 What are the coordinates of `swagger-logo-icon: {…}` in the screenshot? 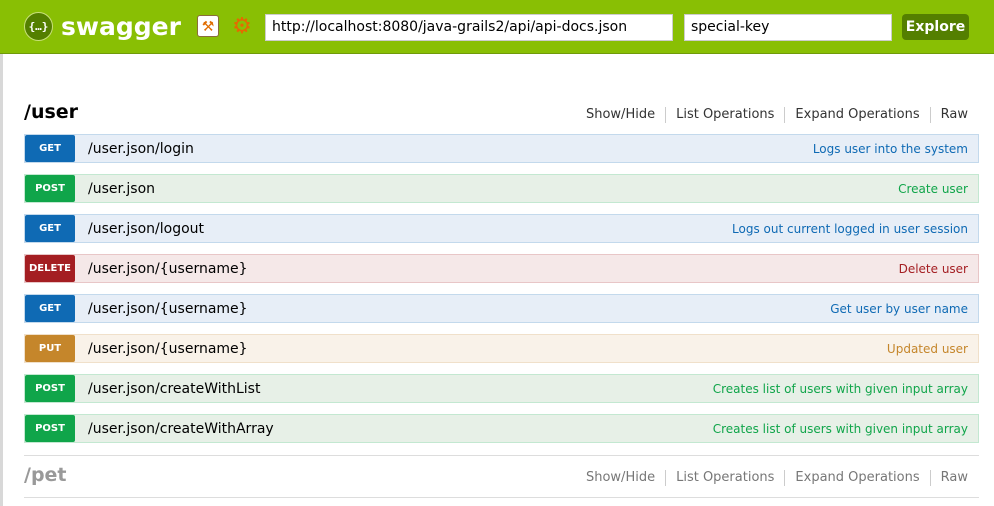 It's located at (38, 26).